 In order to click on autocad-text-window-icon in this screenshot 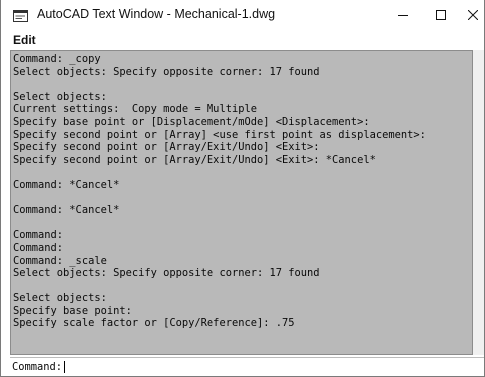, I will do `click(20, 15)`.